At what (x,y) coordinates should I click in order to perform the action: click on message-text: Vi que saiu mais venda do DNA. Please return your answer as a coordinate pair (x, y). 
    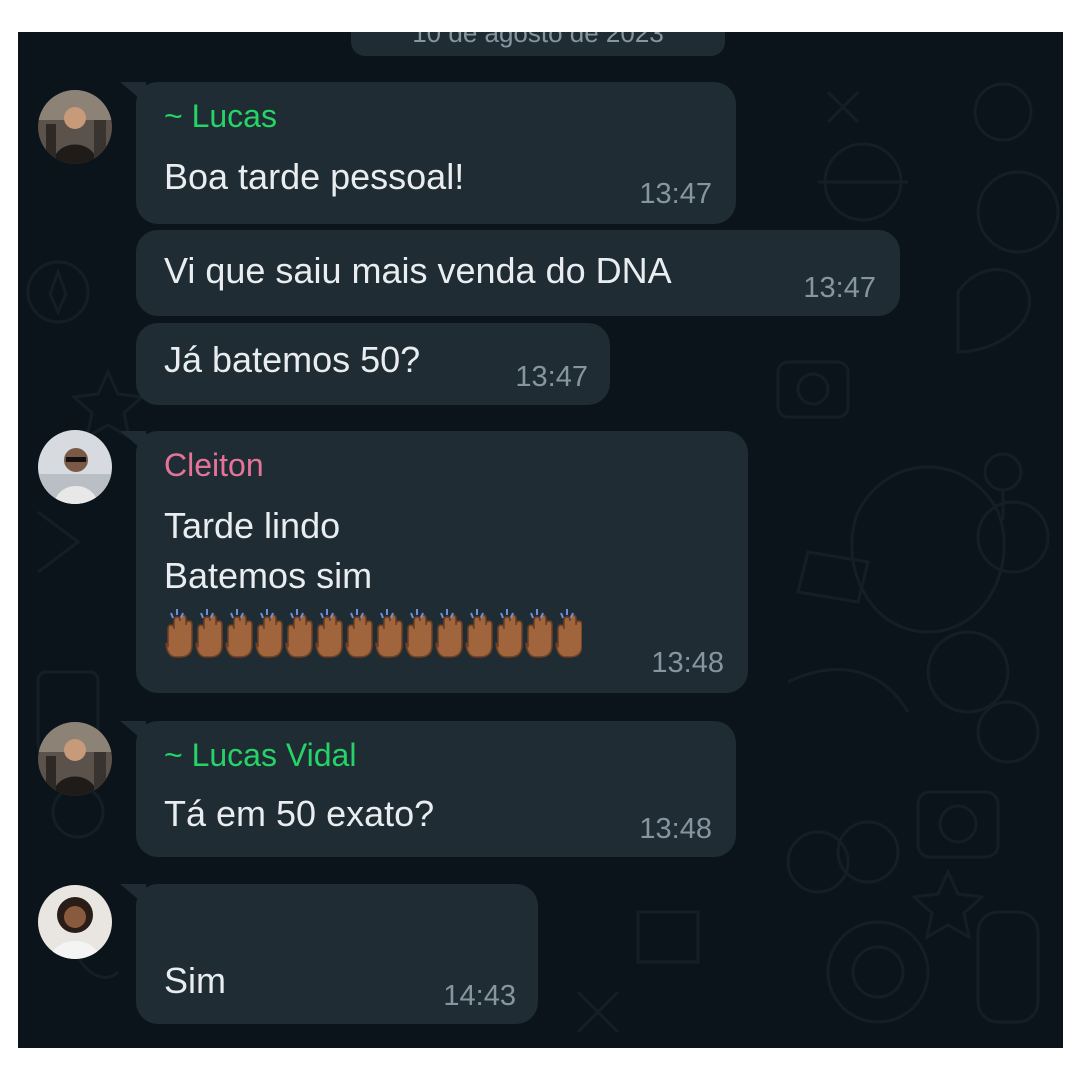
    Looking at the image, I should click on (418, 270).